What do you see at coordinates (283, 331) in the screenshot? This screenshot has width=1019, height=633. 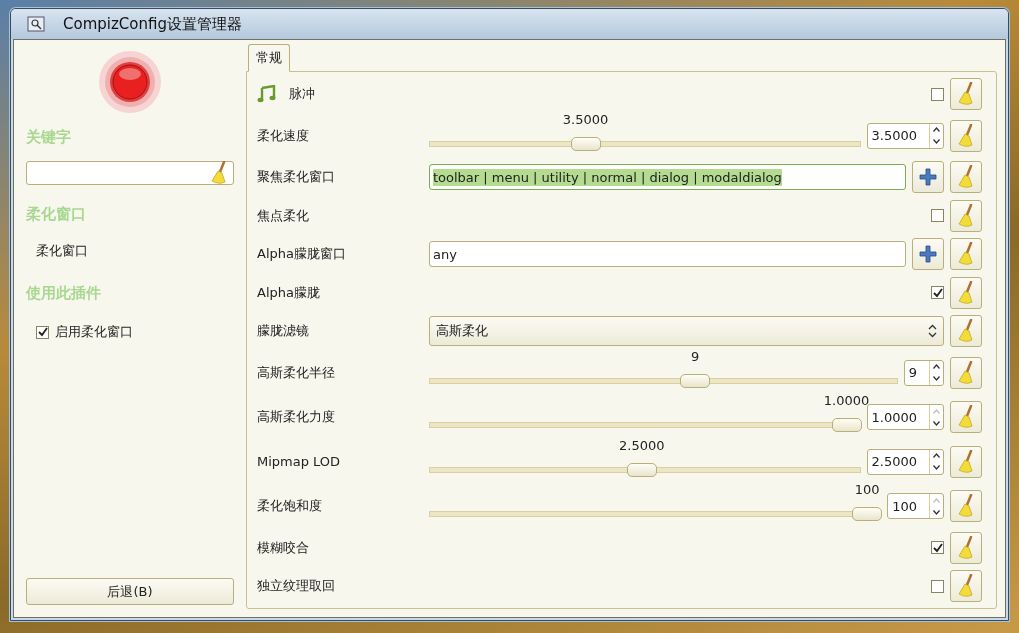 I see `setting-label: 朦胧滤镜` at bounding box center [283, 331].